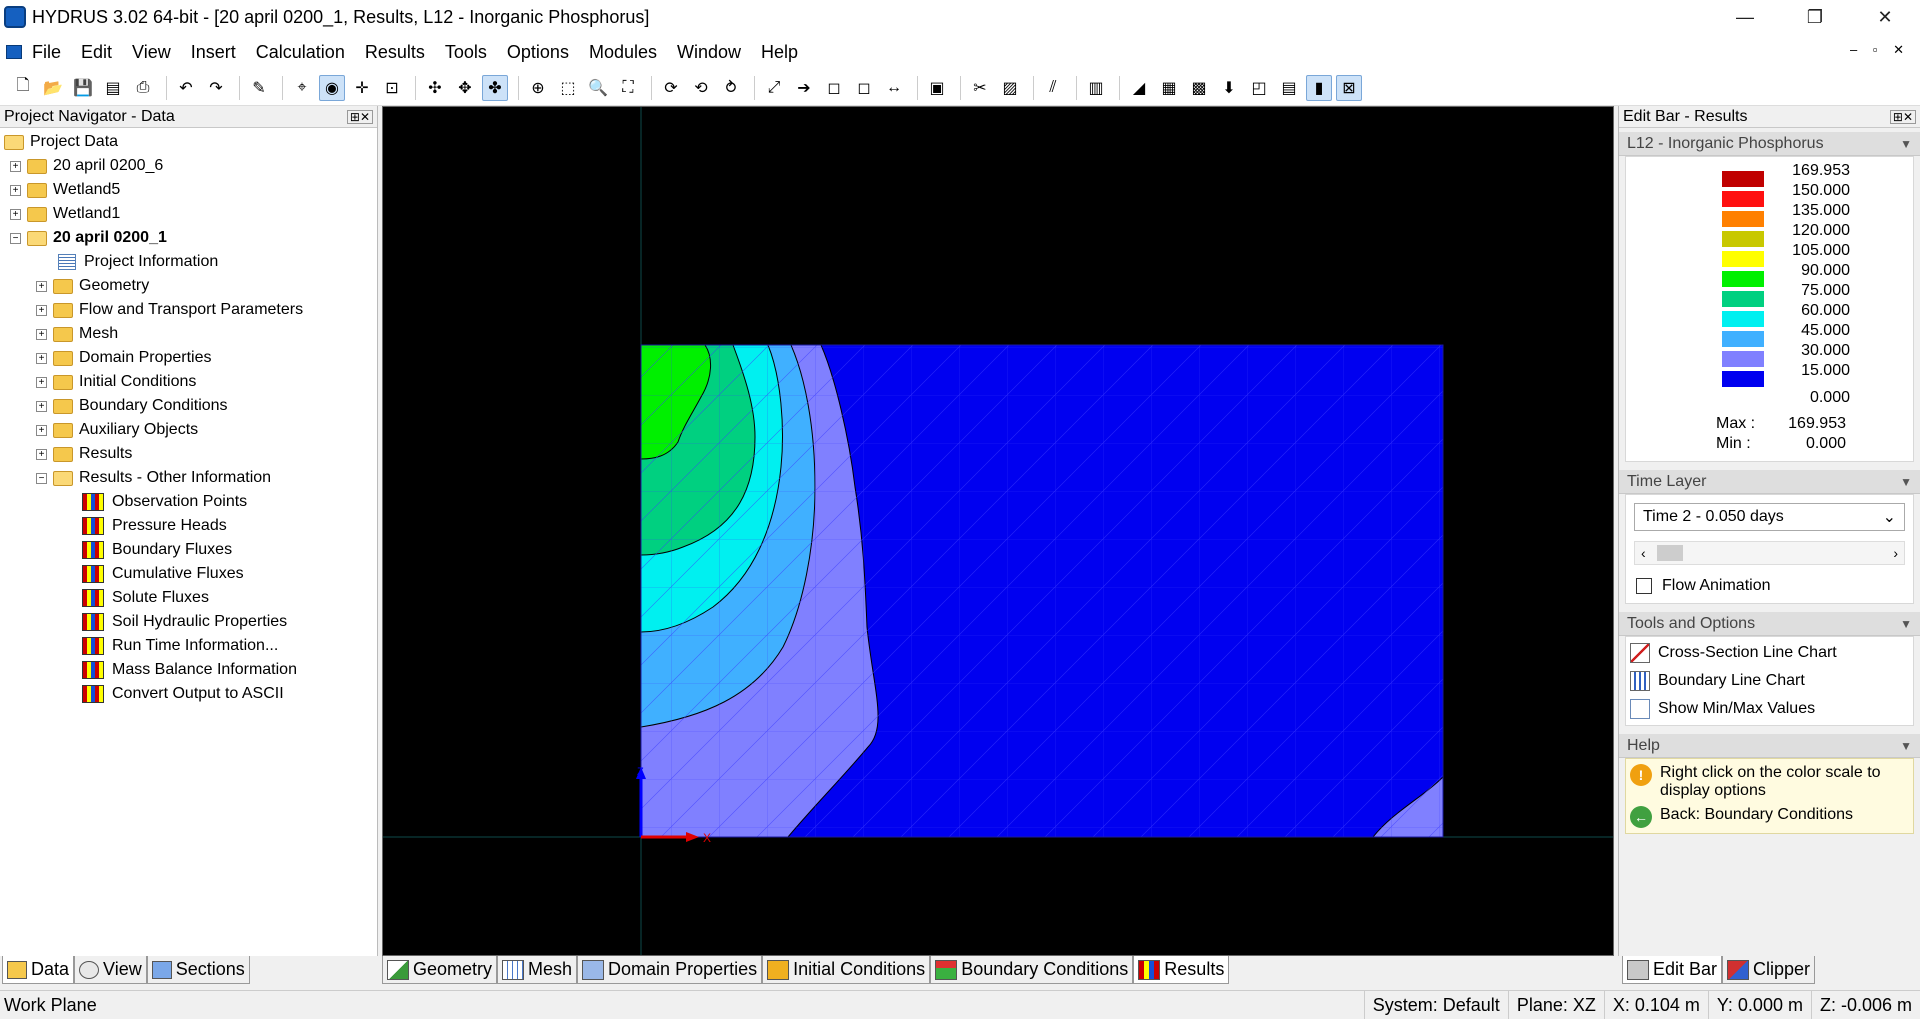 This screenshot has width=1920, height=1019. Describe the element at coordinates (188, 310) in the screenshot. I see `tree-item-flow-transport: + Flow and Transport Parameters` at that location.